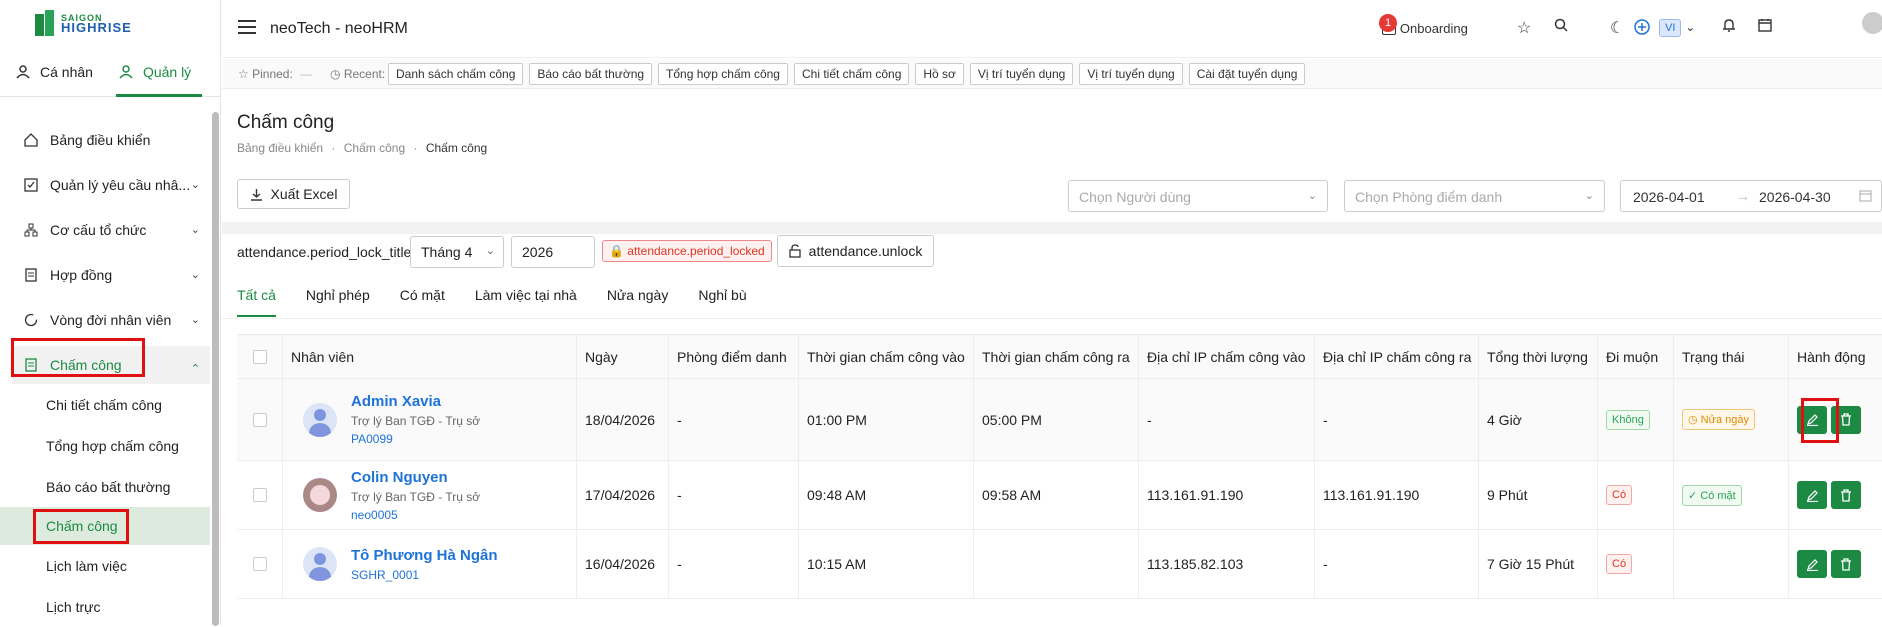  I want to click on header-checkbox-cell, so click(260, 356).